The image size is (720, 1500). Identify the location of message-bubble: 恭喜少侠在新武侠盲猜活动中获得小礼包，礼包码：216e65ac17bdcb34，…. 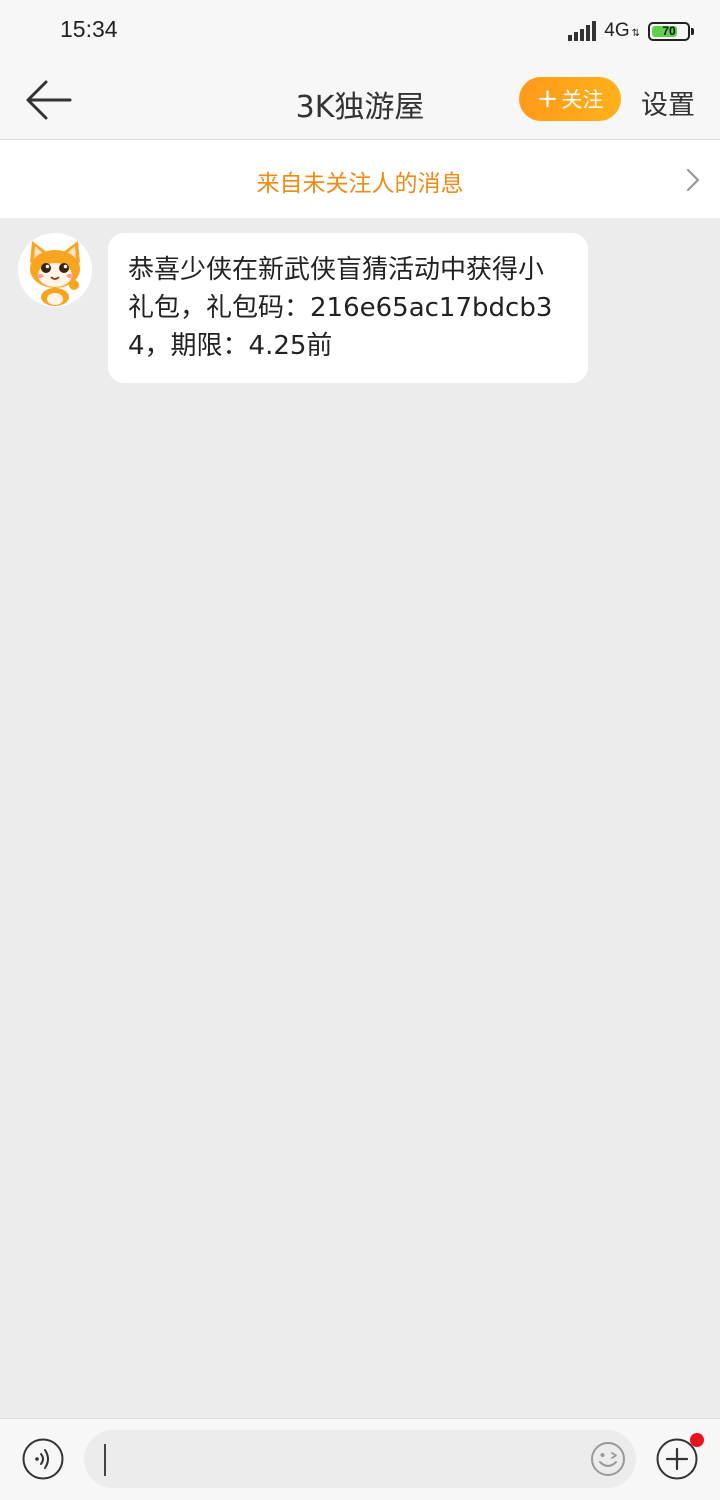
(348, 308).